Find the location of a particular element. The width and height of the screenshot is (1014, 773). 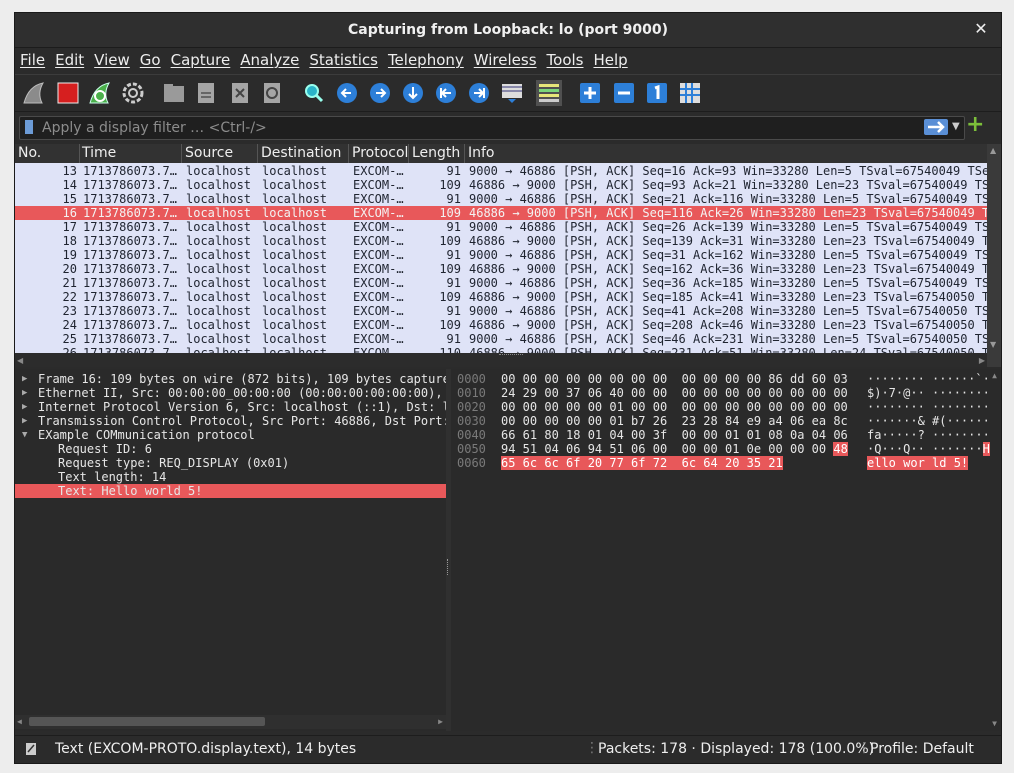

details-hscrollbar: ◀ ▶ is located at coordinates (230, 722).